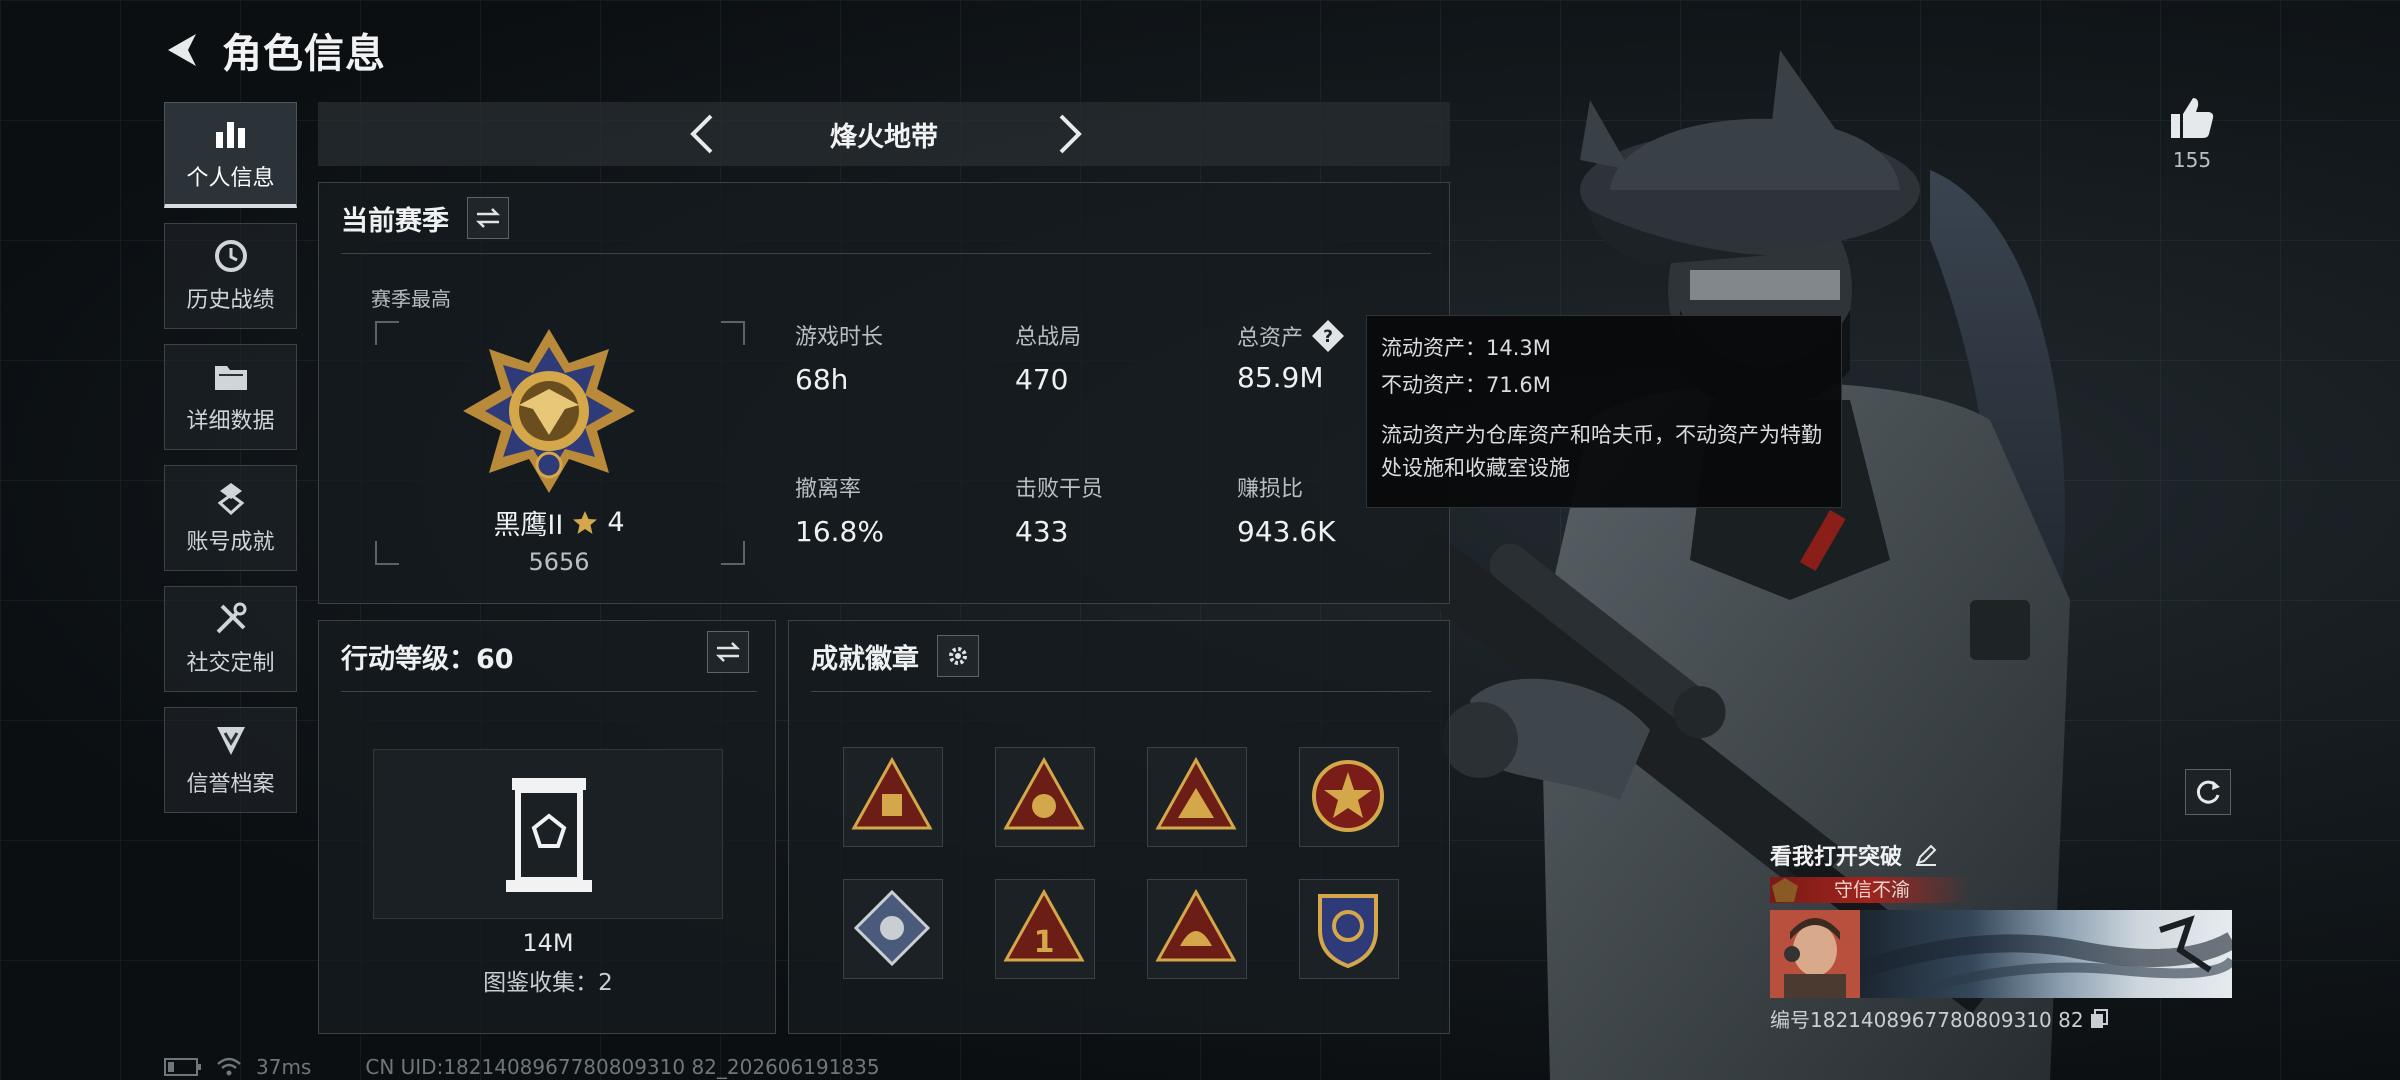 Image resolution: width=2400 pixels, height=1080 pixels. I want to click on rank-score: 5656, so click(559, 562).